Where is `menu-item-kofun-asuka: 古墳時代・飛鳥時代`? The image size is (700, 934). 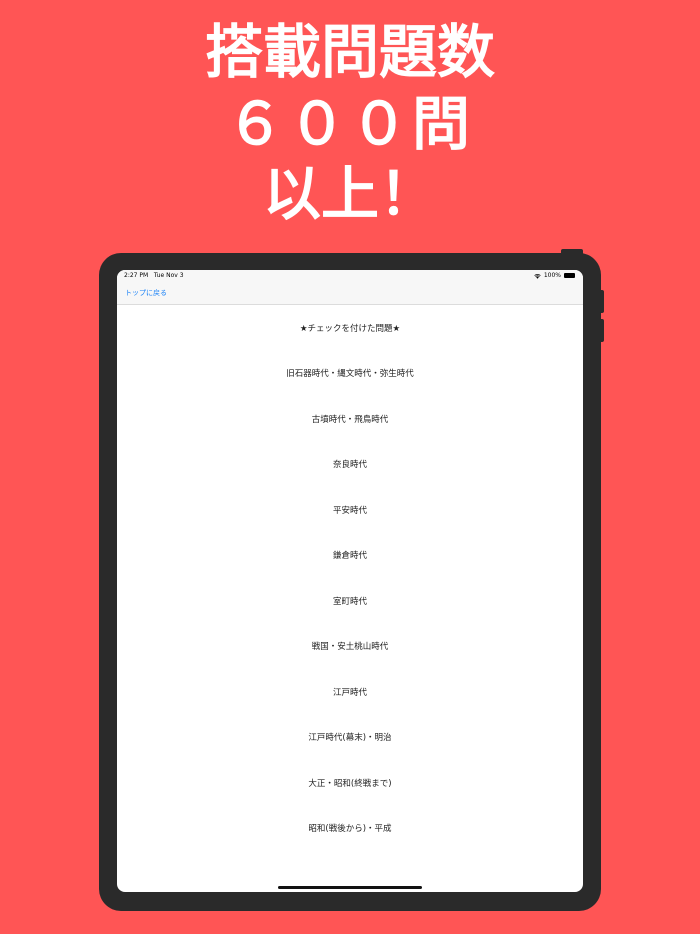 menu-item-kofun-asuka: 古墳時代・飛鳥時代 is located at coordinates (350, 419).